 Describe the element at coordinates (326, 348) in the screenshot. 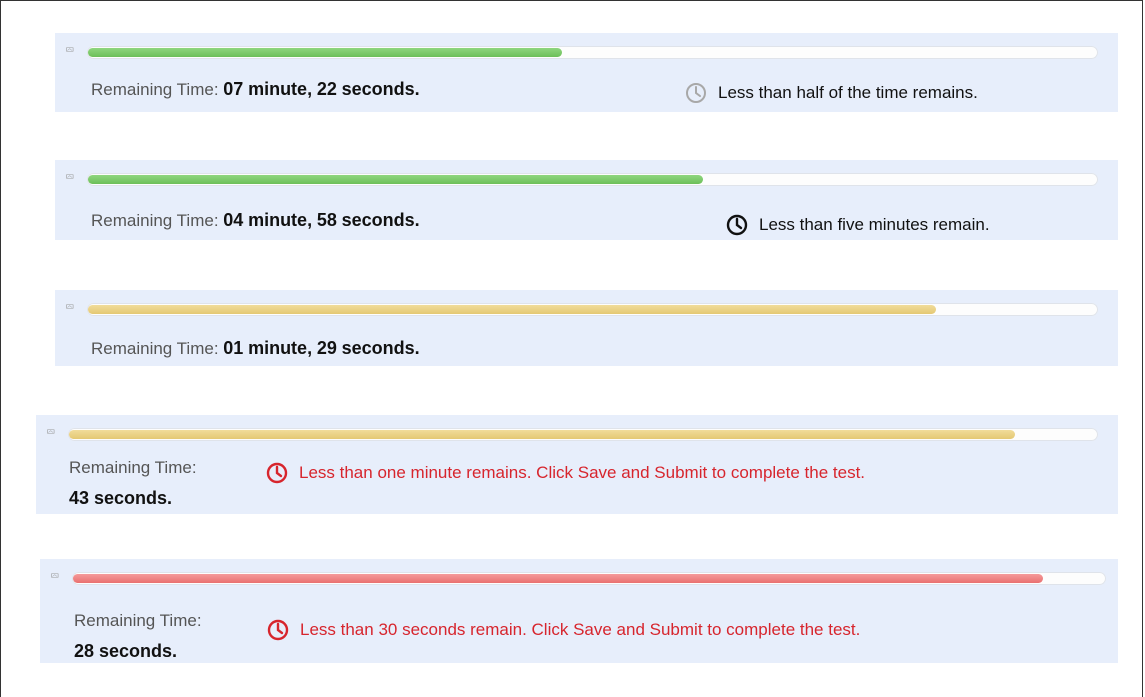

I see `seconds-value: 29` at that location.